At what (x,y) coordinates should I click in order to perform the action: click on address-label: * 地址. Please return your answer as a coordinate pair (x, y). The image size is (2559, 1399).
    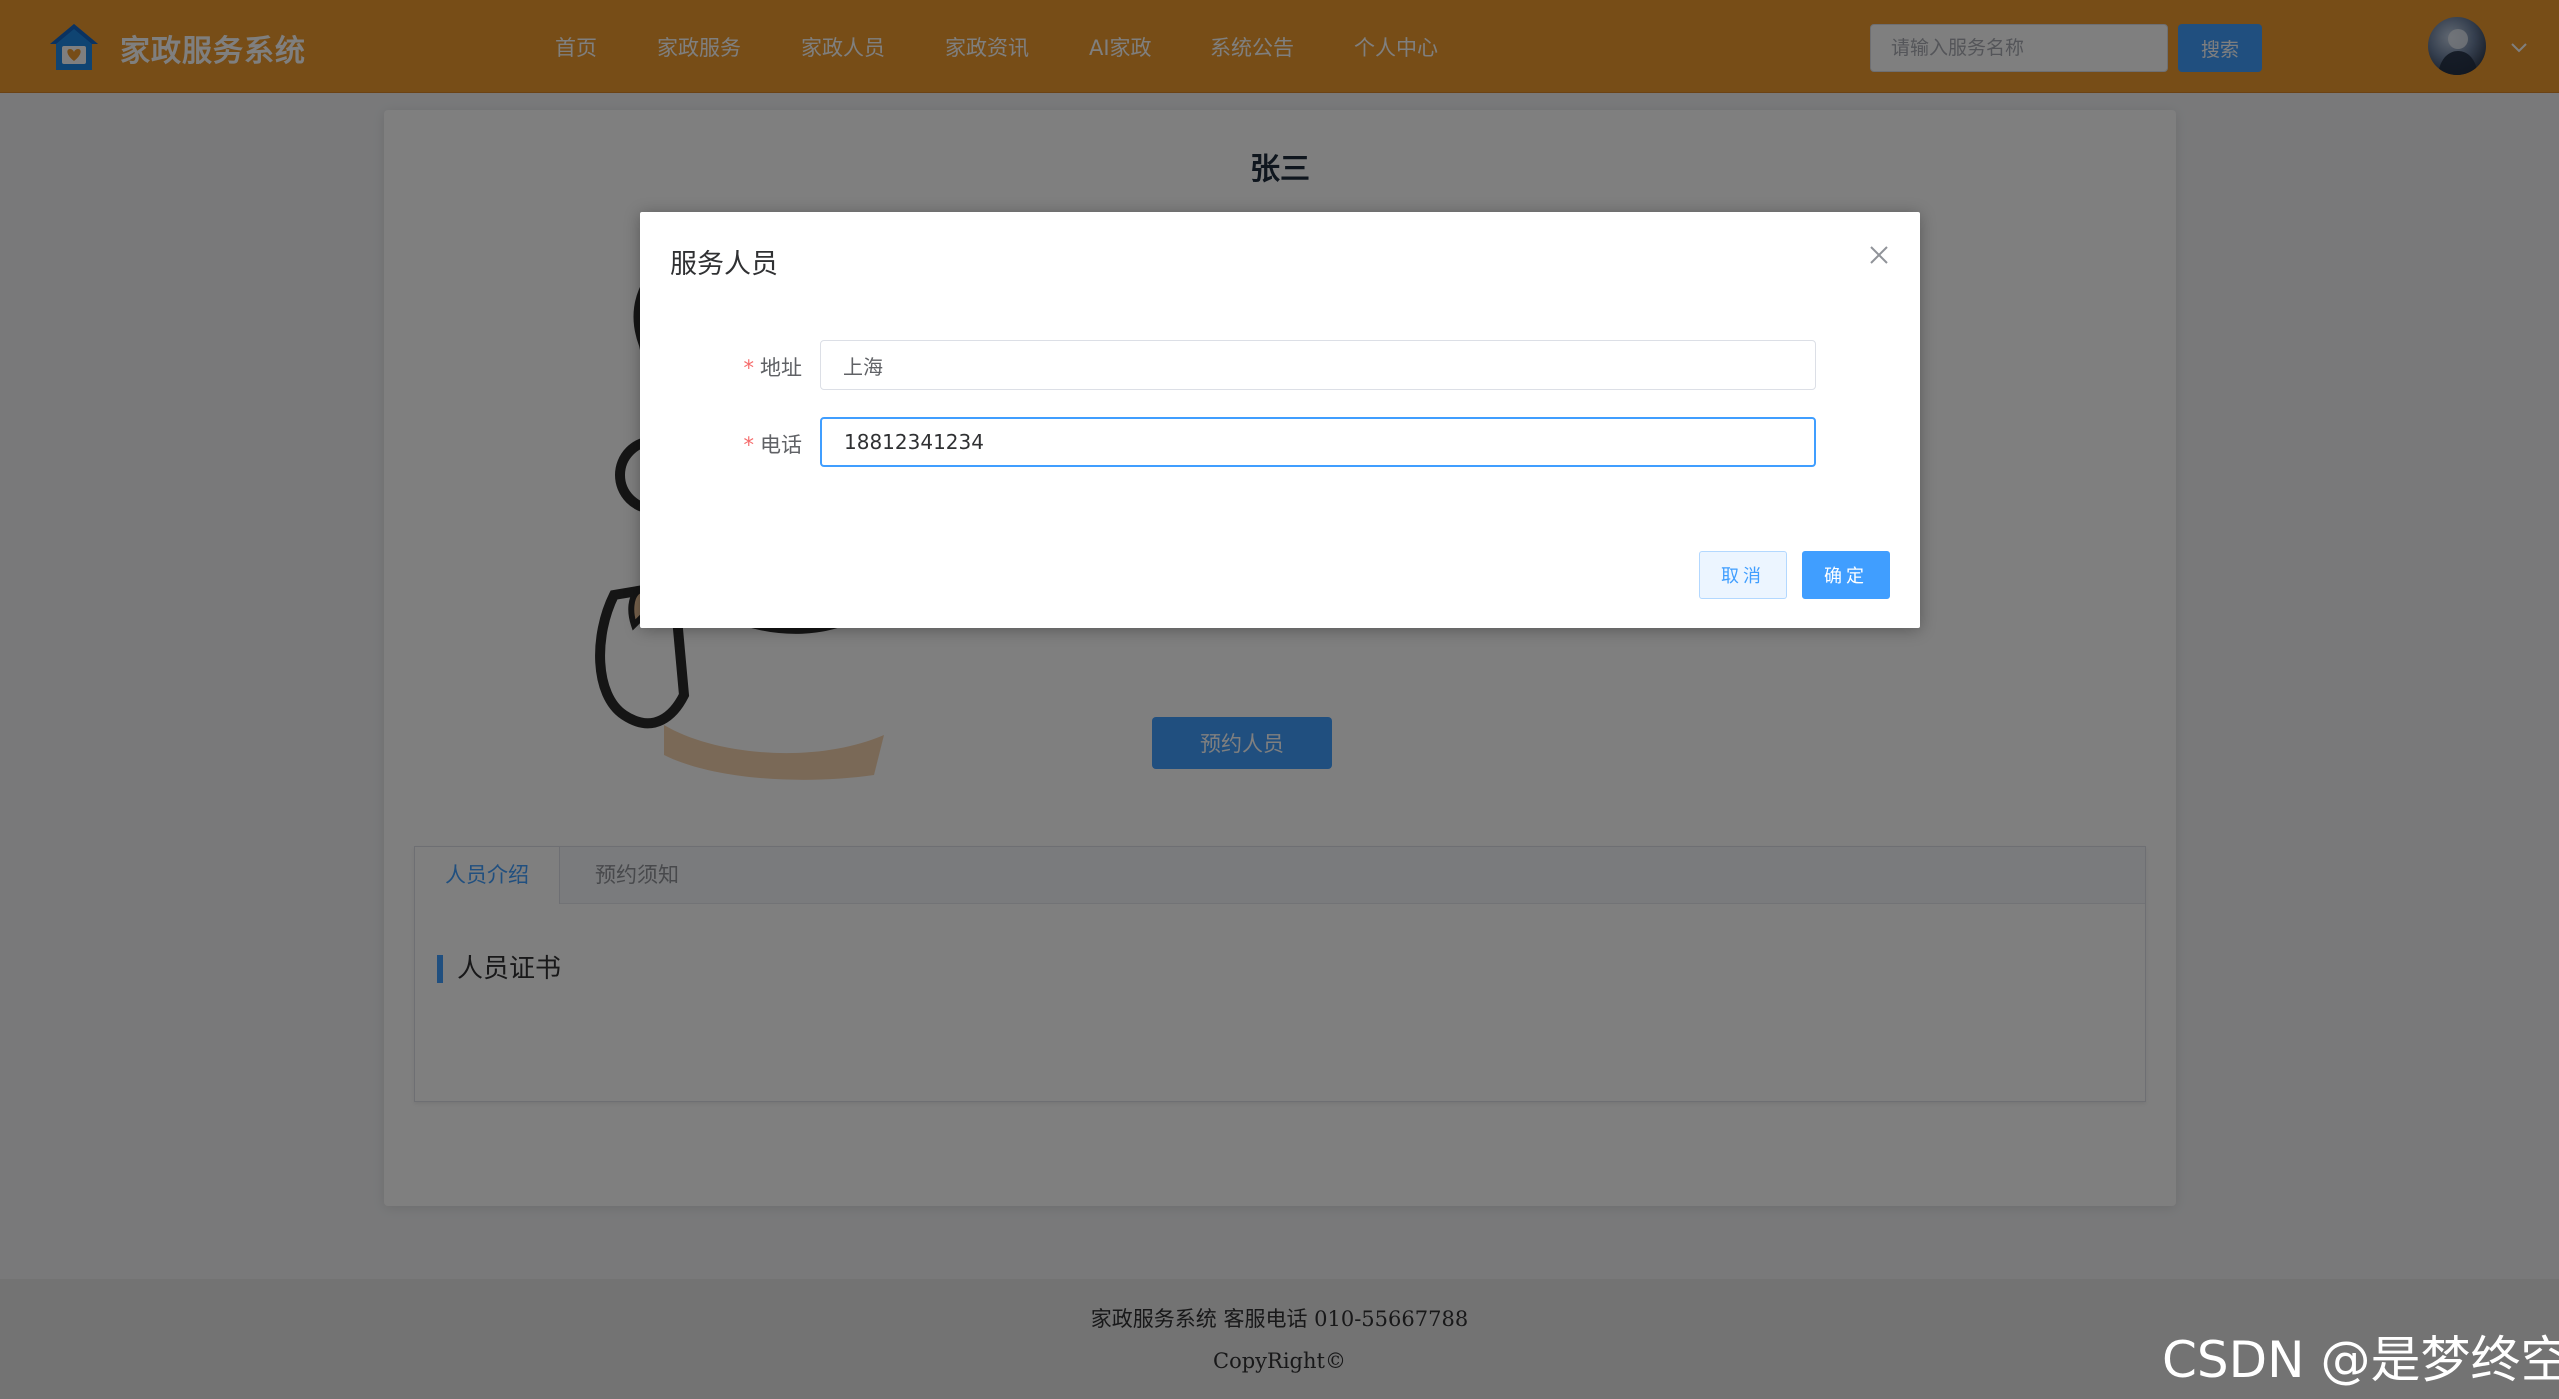
    Looking at the image, I should click on (773, 368).